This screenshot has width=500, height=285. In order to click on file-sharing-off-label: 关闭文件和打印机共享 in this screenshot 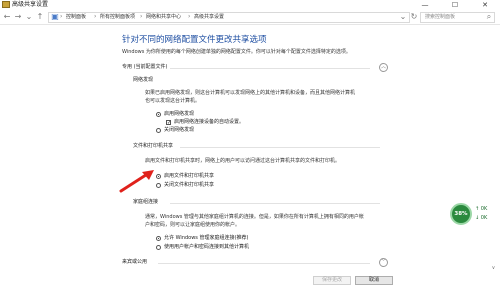, I will do `click(189, 185)`.